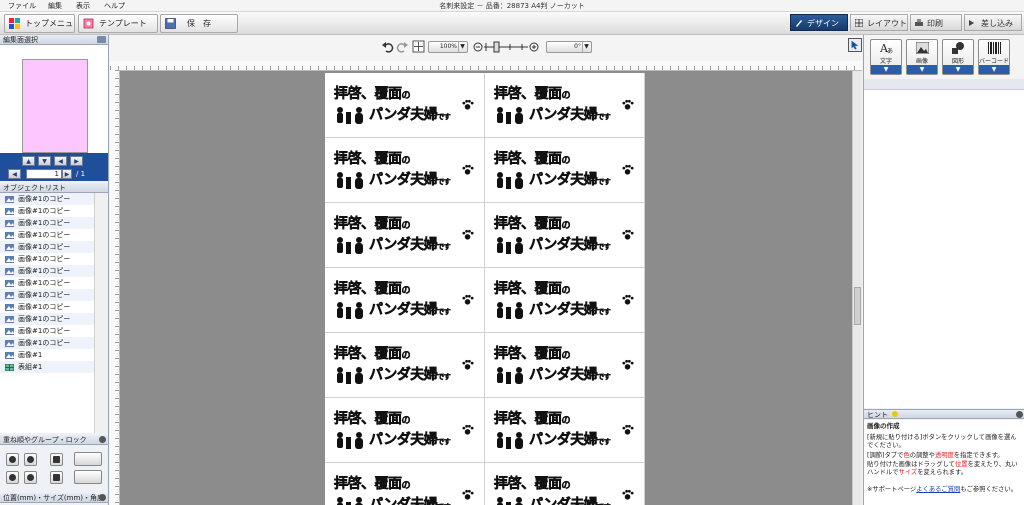  Describe the element at coordinates (448, 47) in the screenshot. I see `zoom-select: 100% ▼` at that location.